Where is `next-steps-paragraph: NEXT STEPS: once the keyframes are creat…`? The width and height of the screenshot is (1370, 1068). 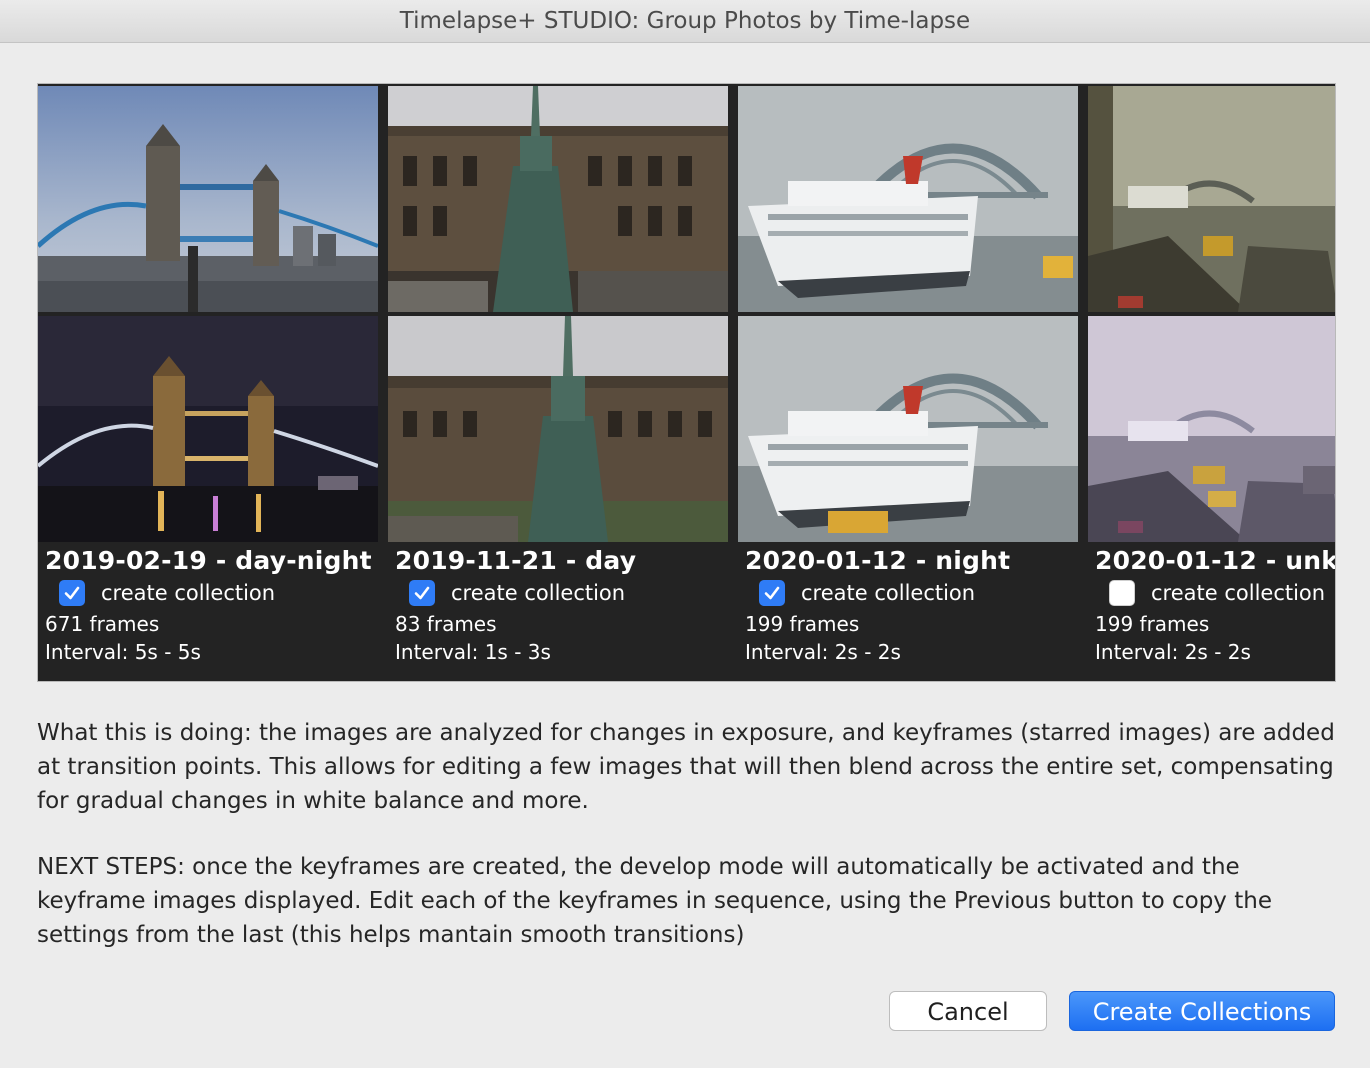 next-steps-paragraph: NEXT STEPS: once the keyframes are creat… is located at coordinates (654, 901).